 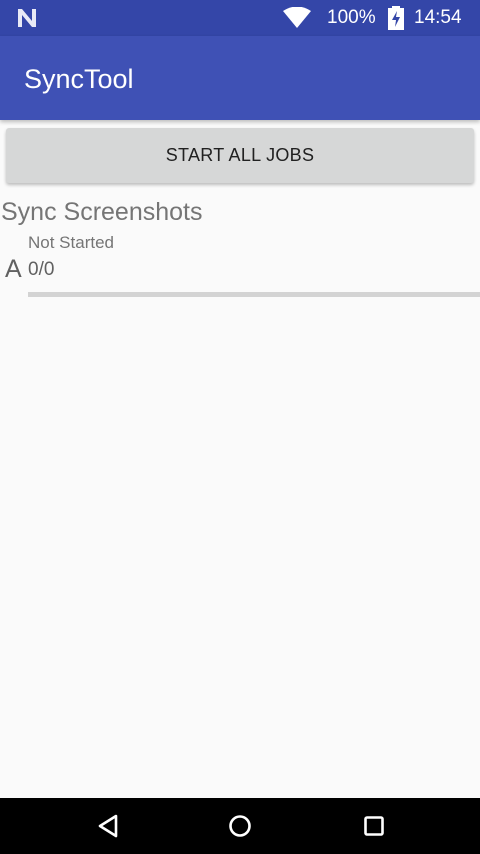 I want to click on job-progress-bar, so click(x=254, y=294).